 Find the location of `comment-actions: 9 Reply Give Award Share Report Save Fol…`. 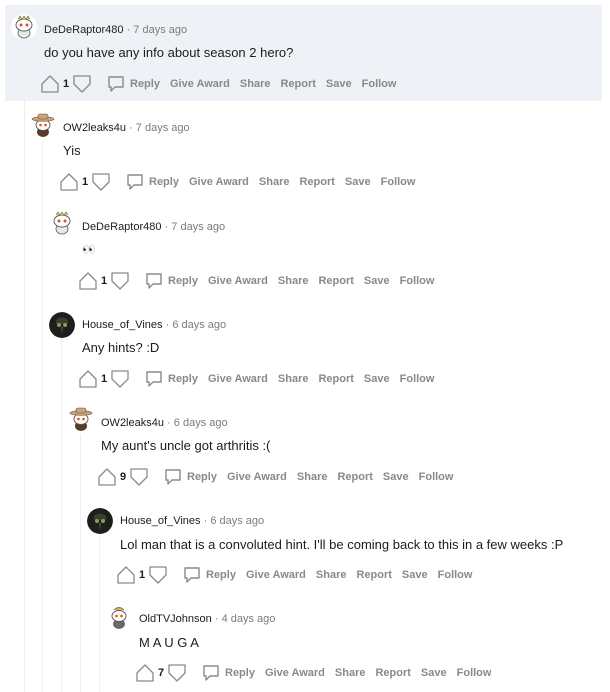

comment-actions: 9 Reply Give Award Share Report Save Fol… is located at coordinates (275, 477).